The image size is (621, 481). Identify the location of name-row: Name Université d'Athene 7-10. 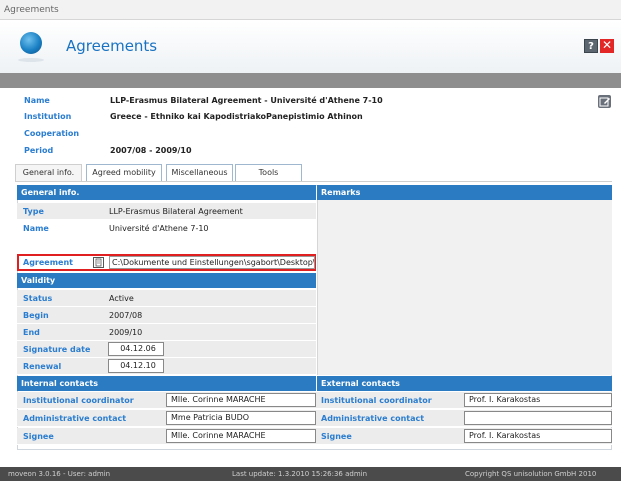
(166, 228).